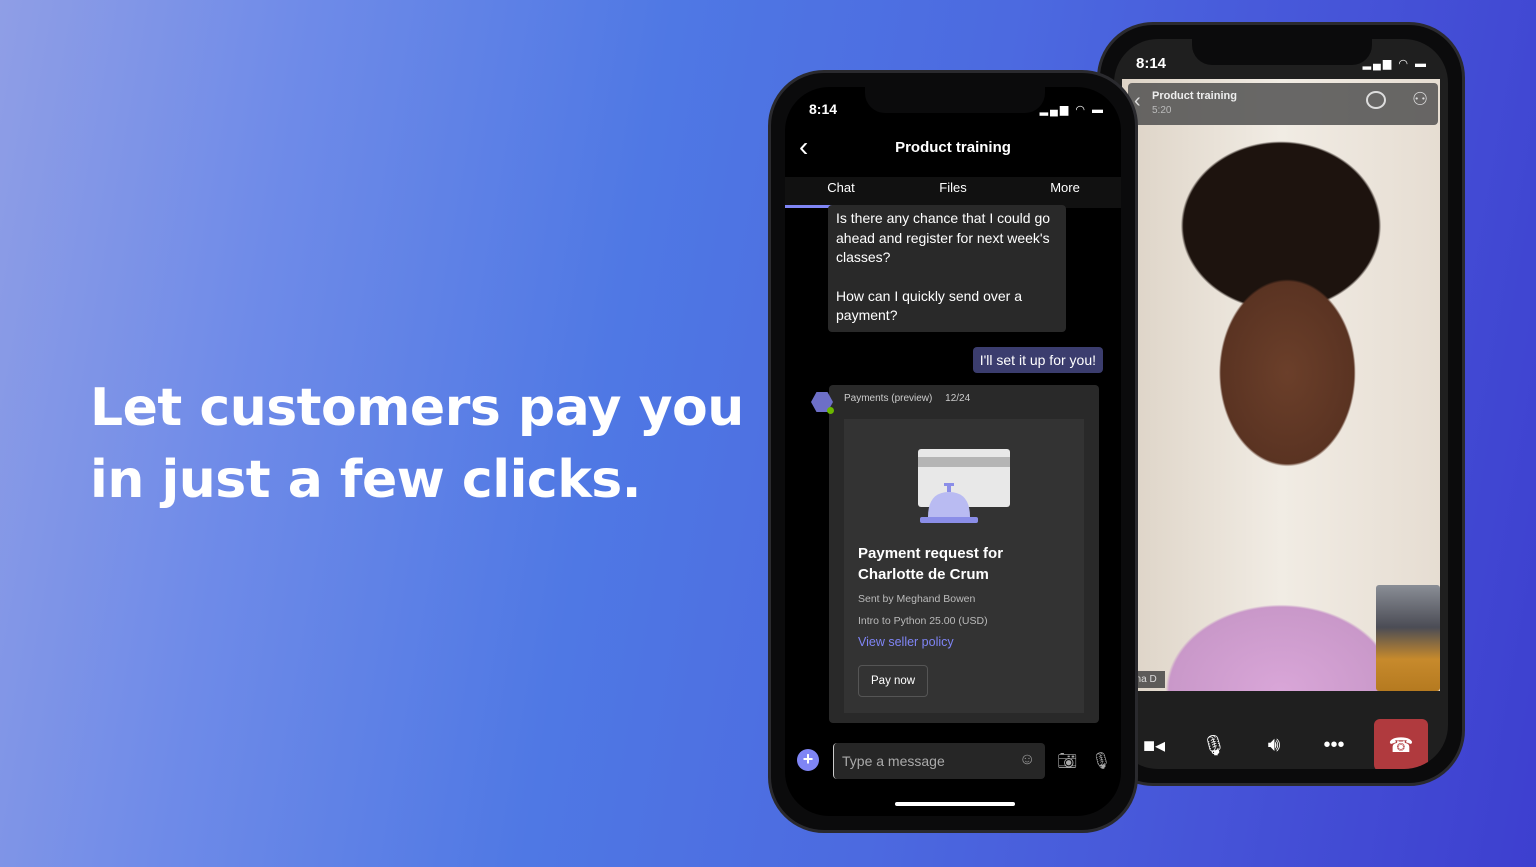 This screenshot has height=867, width=1536. What do you see at coordinates (841, 192) in the screenshot?
I see `tab-chat: Chat` at bounding box center [841, 192].